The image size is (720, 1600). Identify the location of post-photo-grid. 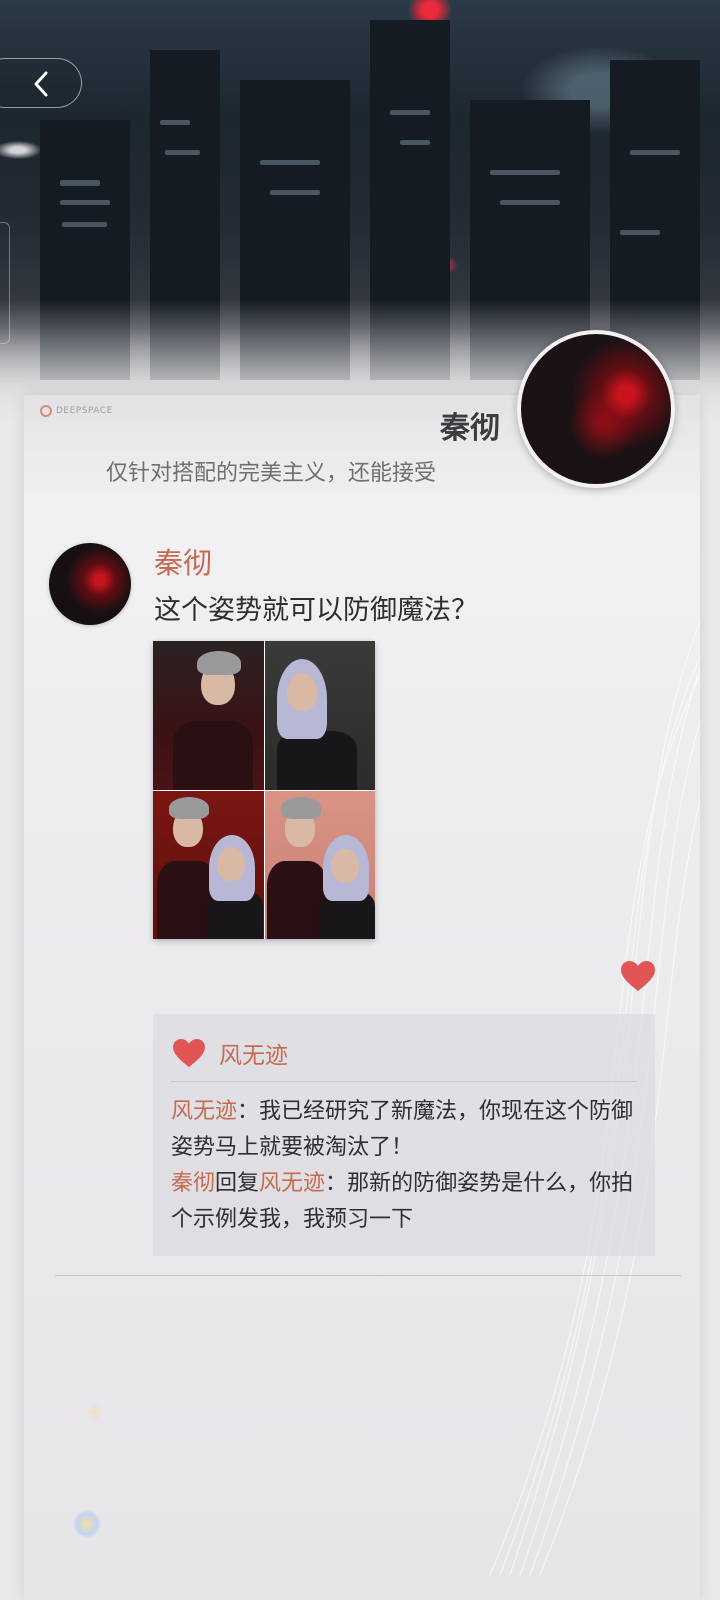
(264, 790).